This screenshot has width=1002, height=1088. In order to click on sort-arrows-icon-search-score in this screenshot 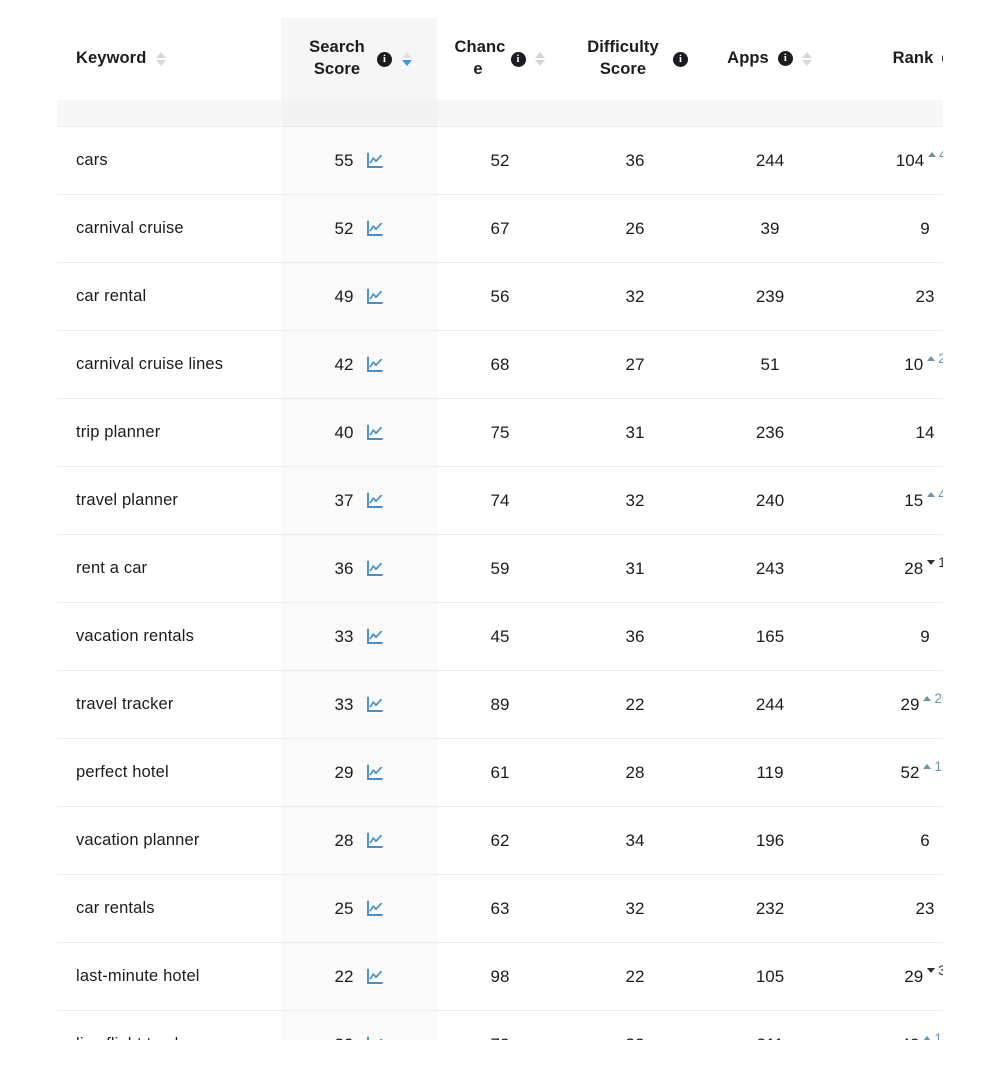, I will do `click(406, 59)`.